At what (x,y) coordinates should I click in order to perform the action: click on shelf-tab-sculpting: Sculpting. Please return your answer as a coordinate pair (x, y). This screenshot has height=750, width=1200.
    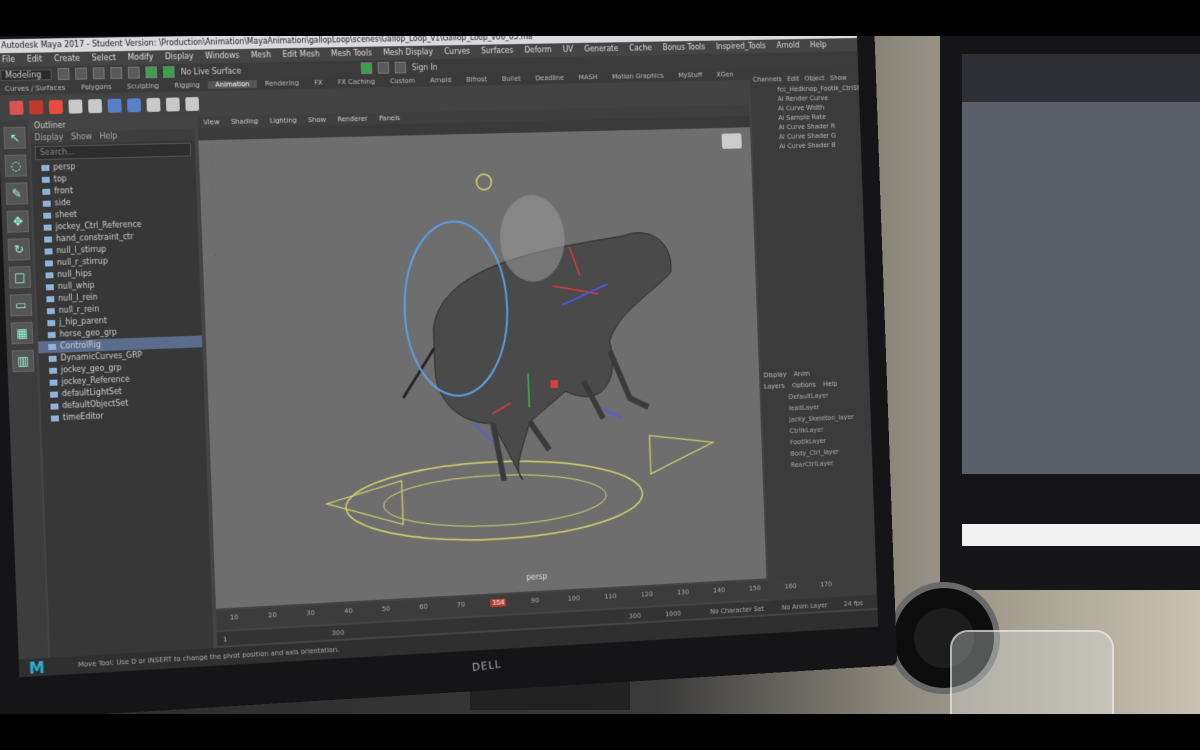
    Looking at the image, I should click on (143, 86).